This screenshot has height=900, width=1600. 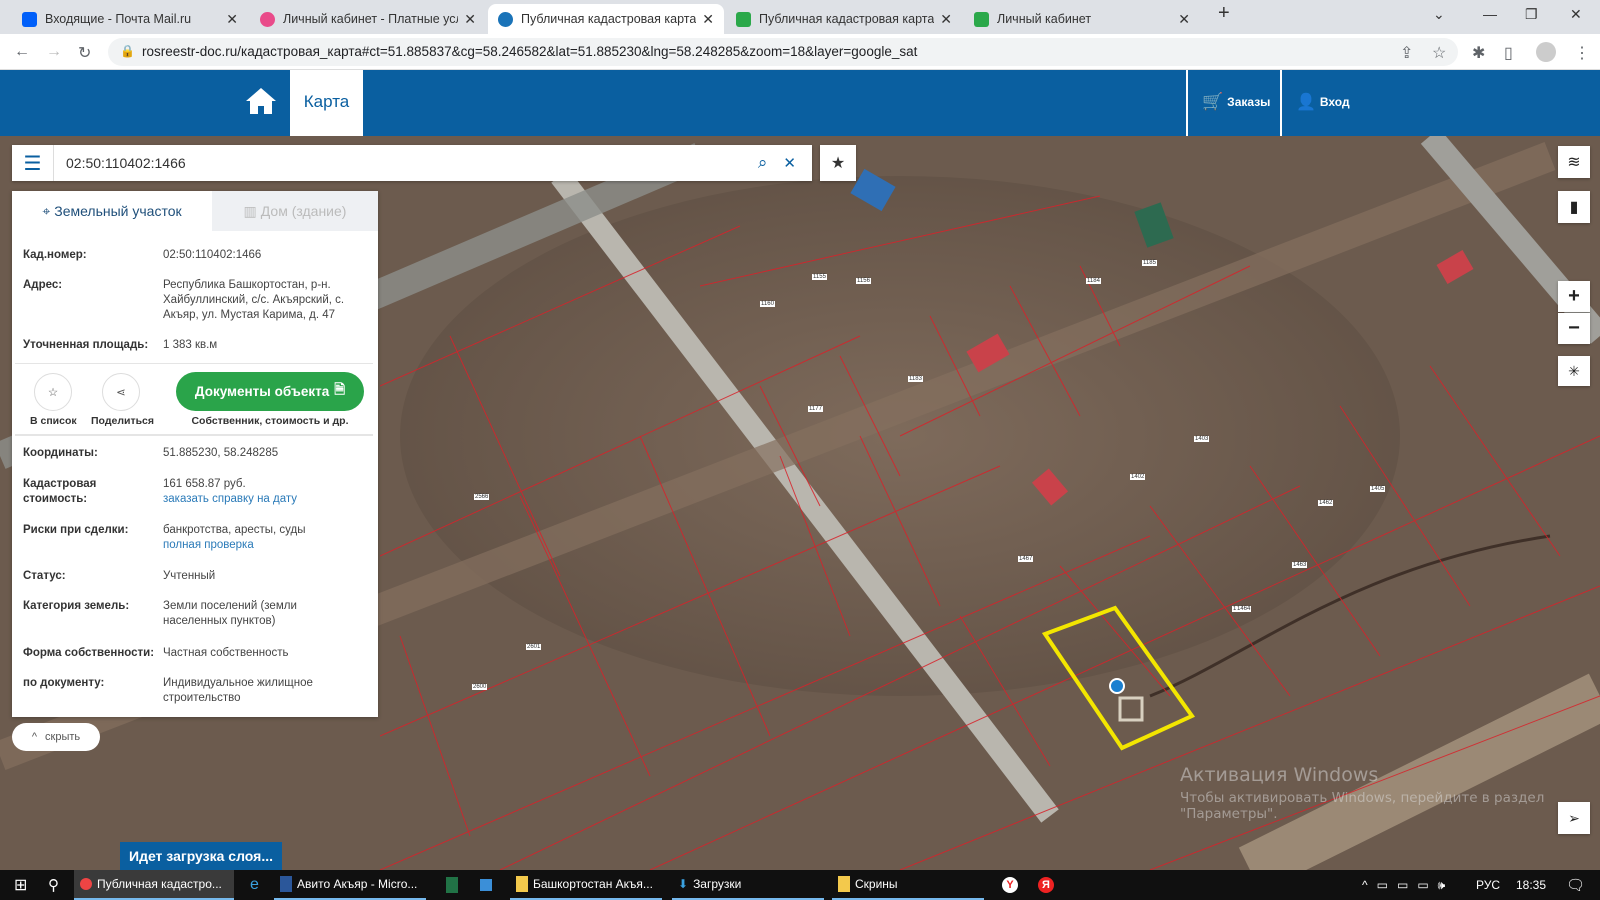 What do you see at coordinates (1531, 14) in the screenshot?
I see `restore-button: ❐` at bounding box center [1531, 14].